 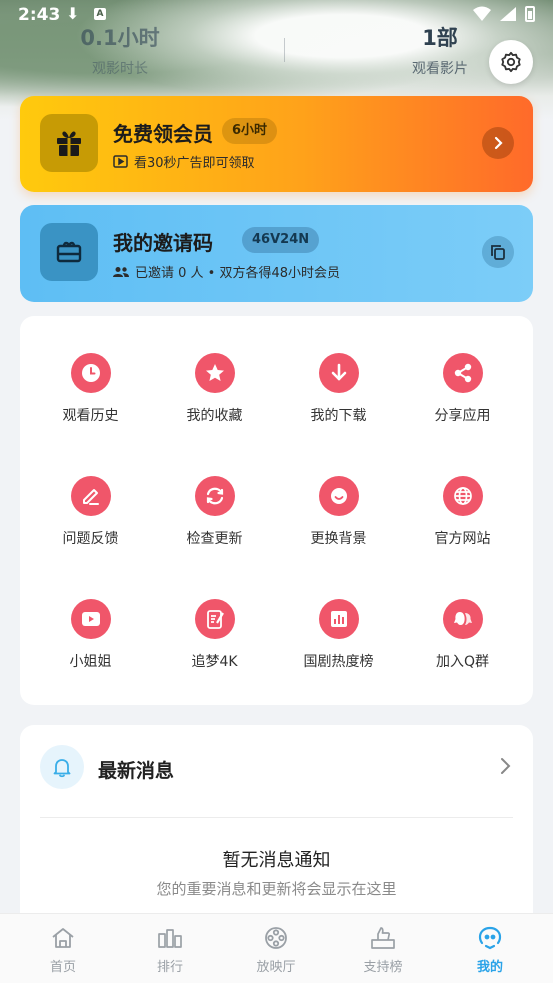 What do you see at coordinates (62, 967) in the screenshot?
I see `nav-label: 首页` at bounding box center [62, 967].